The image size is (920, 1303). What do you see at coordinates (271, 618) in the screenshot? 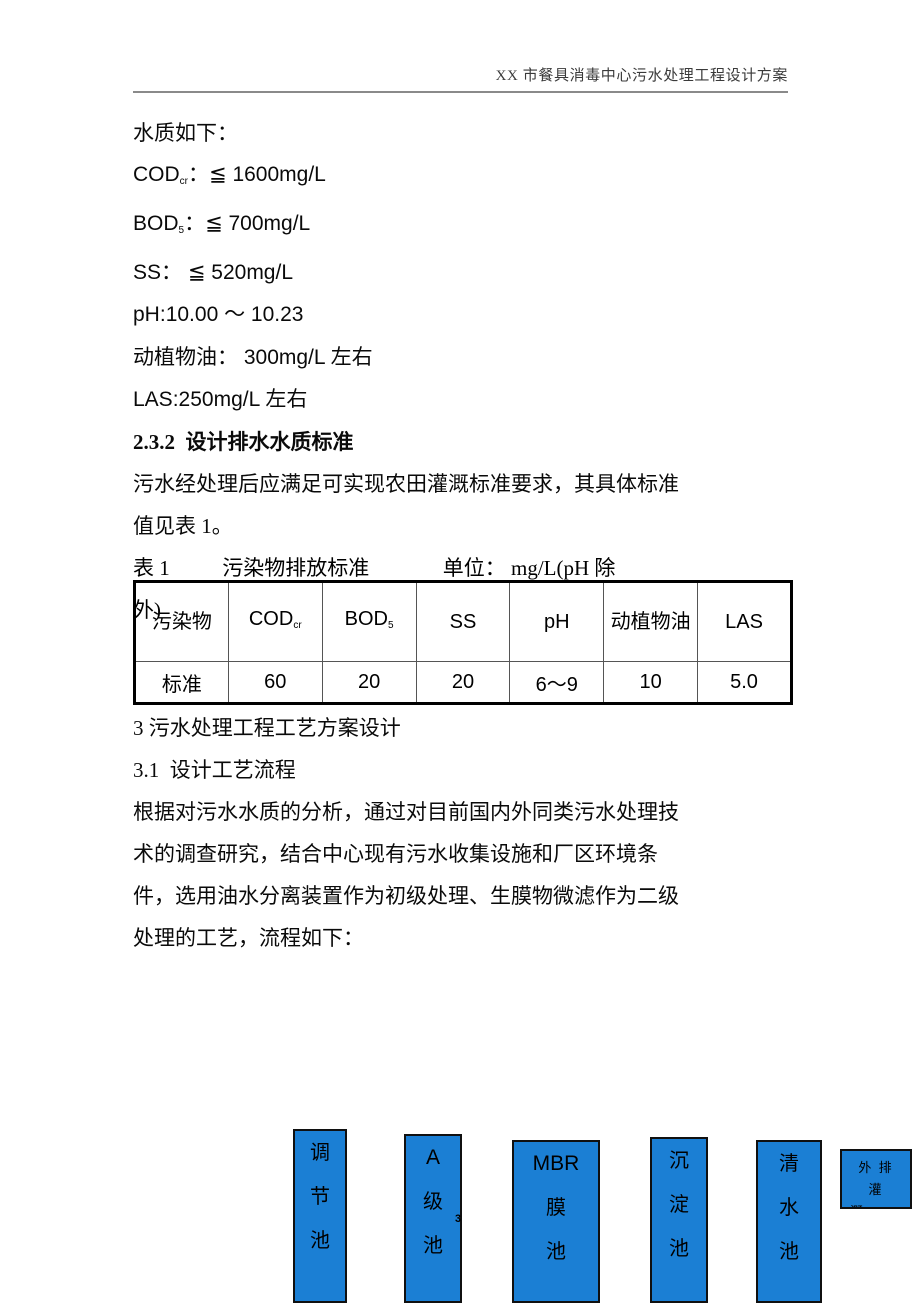
I see `table-header-cod-text: COD` at bounding box center [271, 618].